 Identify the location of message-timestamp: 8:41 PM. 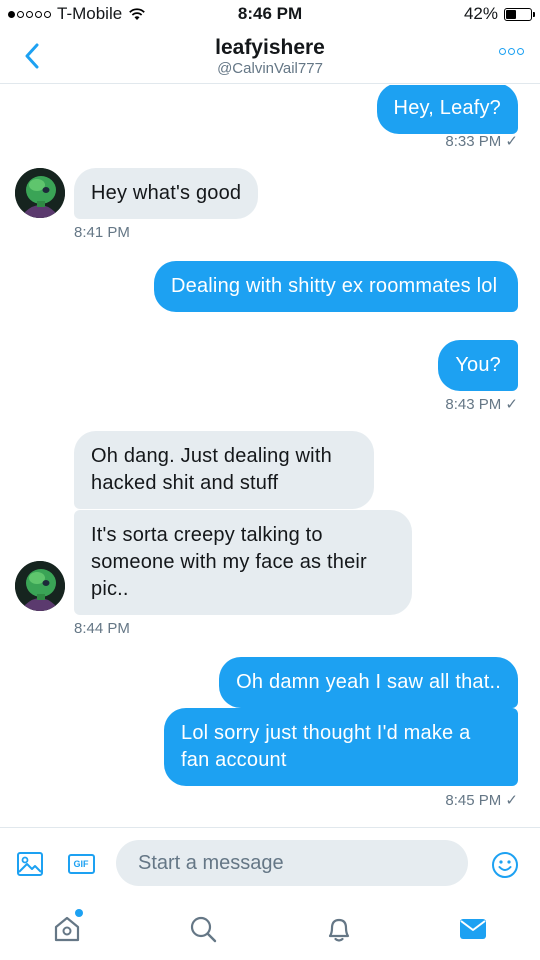
(102, 232).